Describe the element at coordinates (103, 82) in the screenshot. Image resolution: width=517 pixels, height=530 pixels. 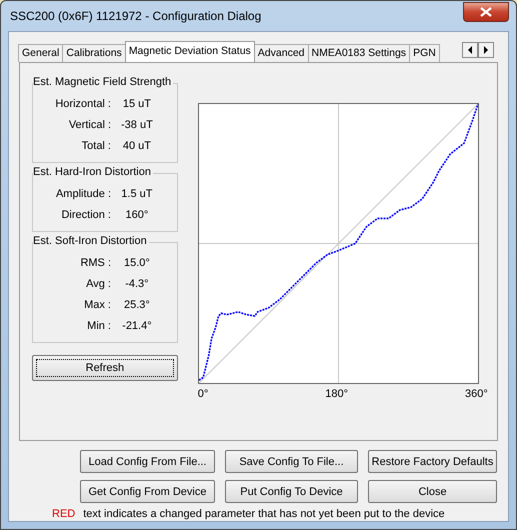
I see `group-title: Est. Magnetic Field Strength` at that location.